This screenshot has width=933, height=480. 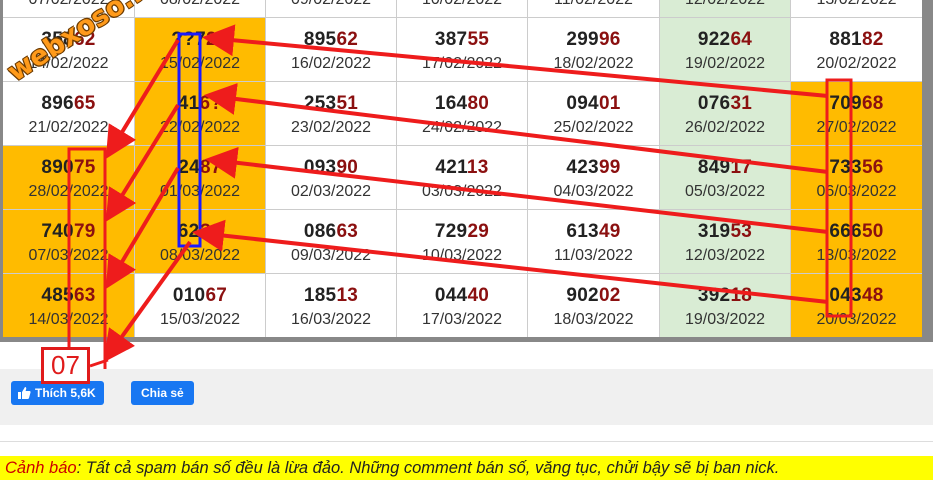 What do you see at coordinates (162, 393) in the screenshot?
I see `facebook-share-button: Chia sẻ` at bounding box center [162, 393].